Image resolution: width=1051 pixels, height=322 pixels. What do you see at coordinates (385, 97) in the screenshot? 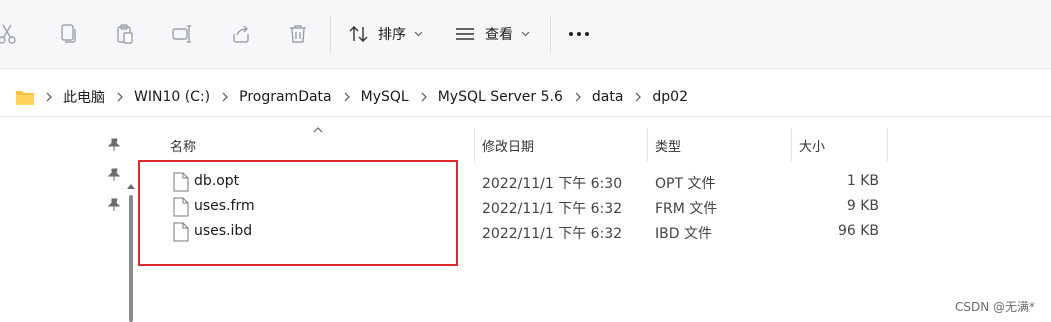
I see `breadcrumb-mysql: MySQL` at bounding box center [385, 97].